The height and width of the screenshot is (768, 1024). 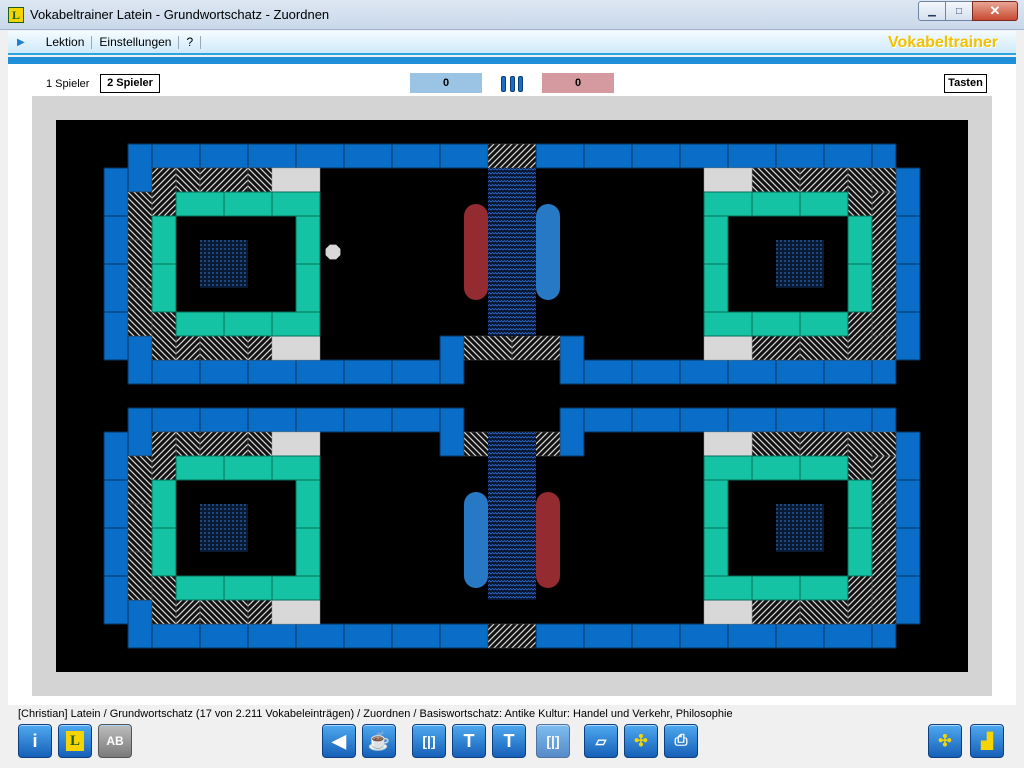 What do you see at coordinates (578, 83) in the screenshot?
I see `score-right: 0` at bounding box center [578, 83].